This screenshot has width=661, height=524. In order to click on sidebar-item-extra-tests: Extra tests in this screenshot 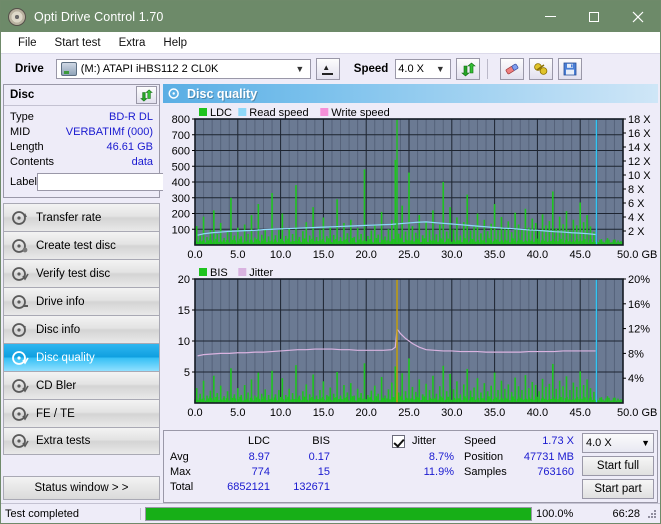, I will do `click(81, 441)`.